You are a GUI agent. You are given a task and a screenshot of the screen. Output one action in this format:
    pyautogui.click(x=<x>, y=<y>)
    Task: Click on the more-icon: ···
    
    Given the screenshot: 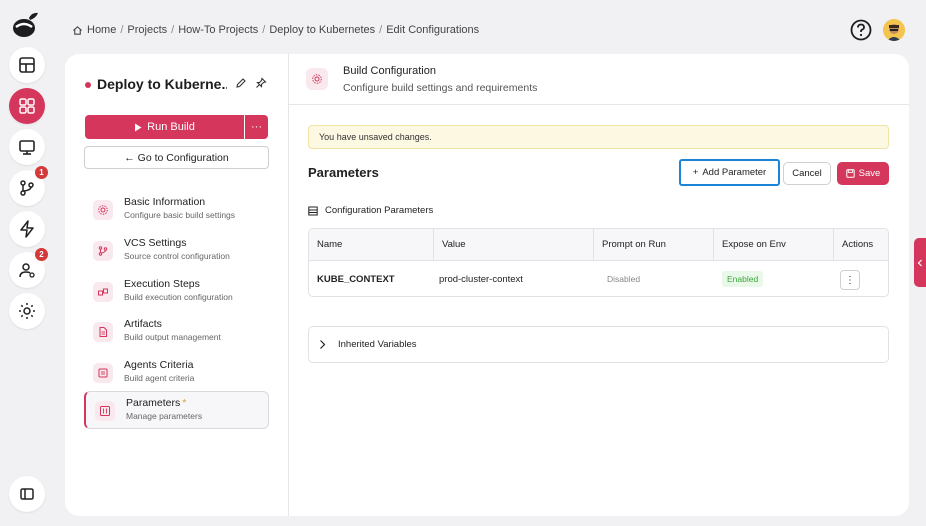 What is the action you would take?
    pyautogui.click(x=256, y=127)
    